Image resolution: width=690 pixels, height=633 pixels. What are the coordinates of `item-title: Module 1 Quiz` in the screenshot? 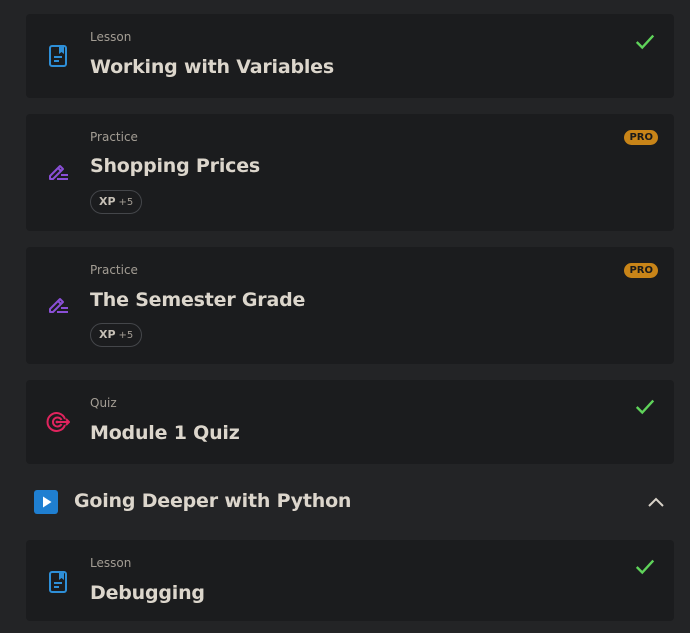 It's located at (165, 433).